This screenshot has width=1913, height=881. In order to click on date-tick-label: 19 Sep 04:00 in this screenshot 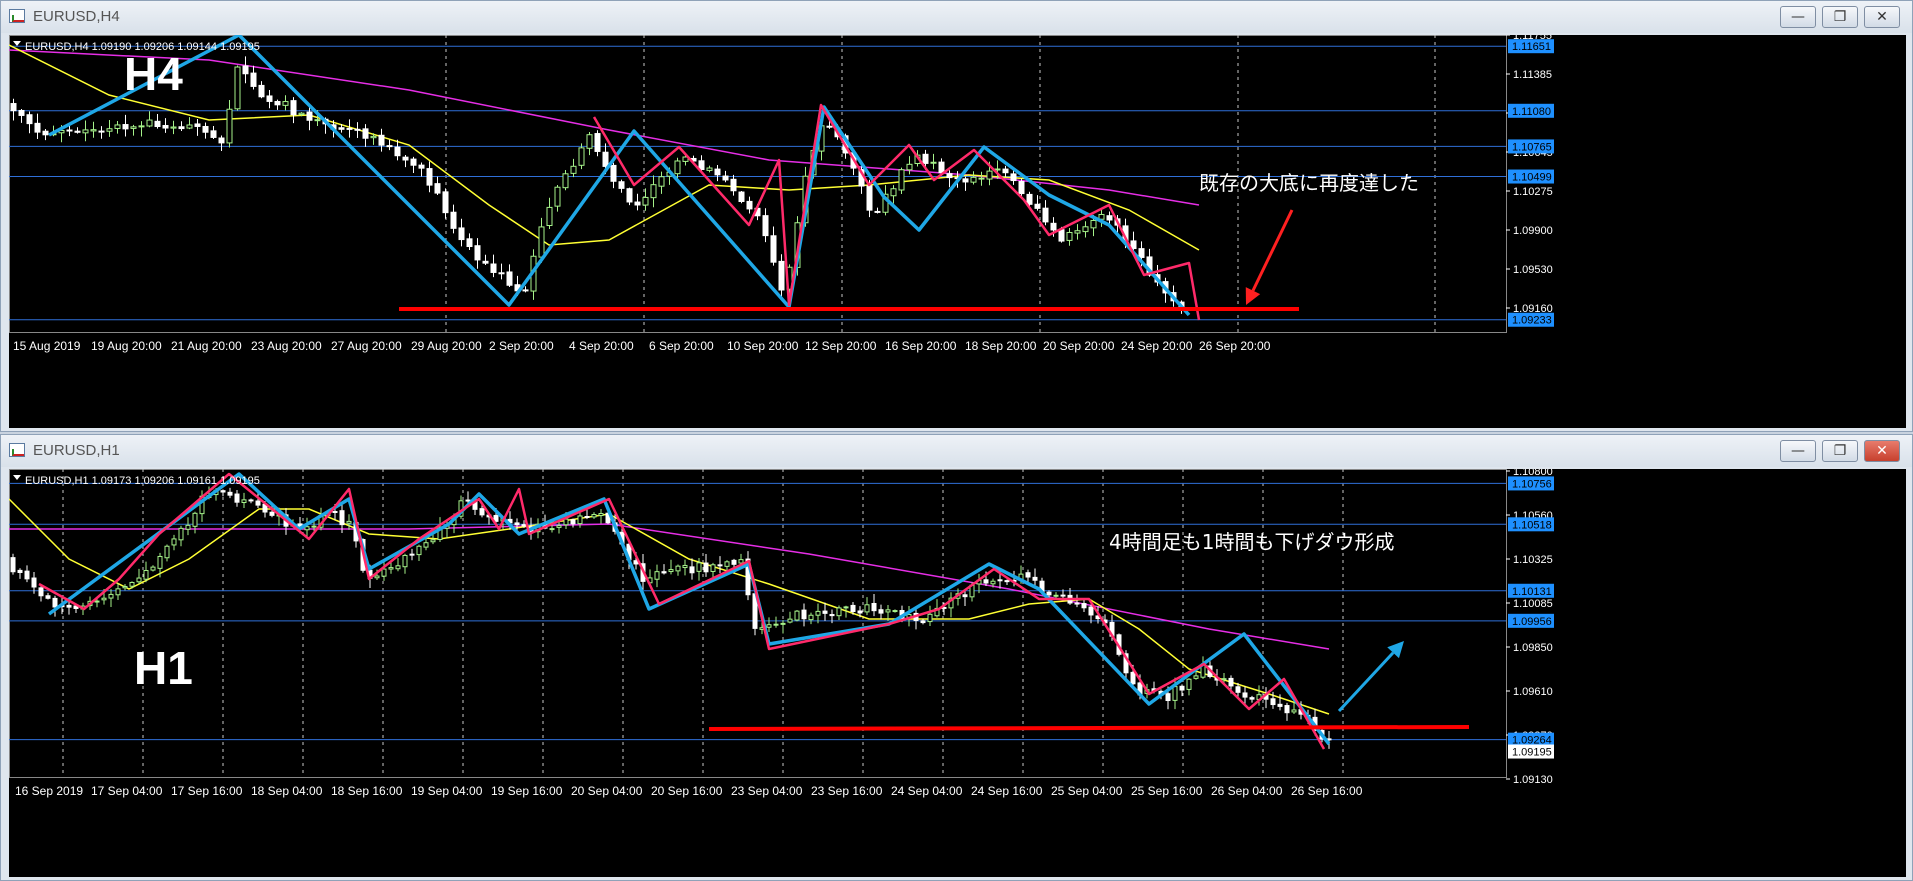, I will do `click(447, 791)`.